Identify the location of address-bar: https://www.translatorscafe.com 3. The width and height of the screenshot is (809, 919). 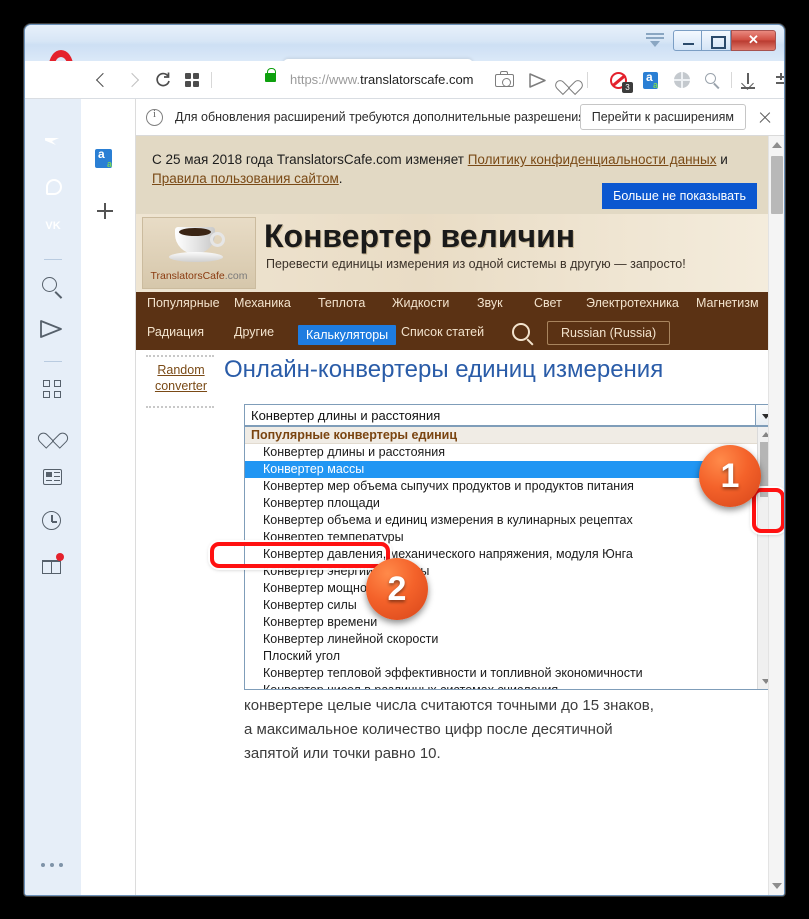
(404, 80).